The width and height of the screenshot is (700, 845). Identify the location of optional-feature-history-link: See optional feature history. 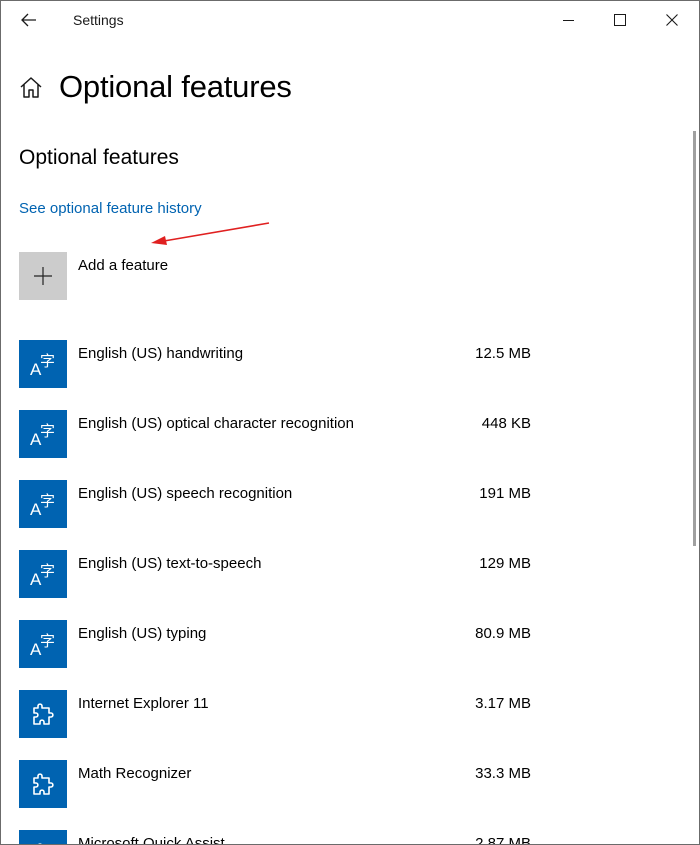
(110, 208).